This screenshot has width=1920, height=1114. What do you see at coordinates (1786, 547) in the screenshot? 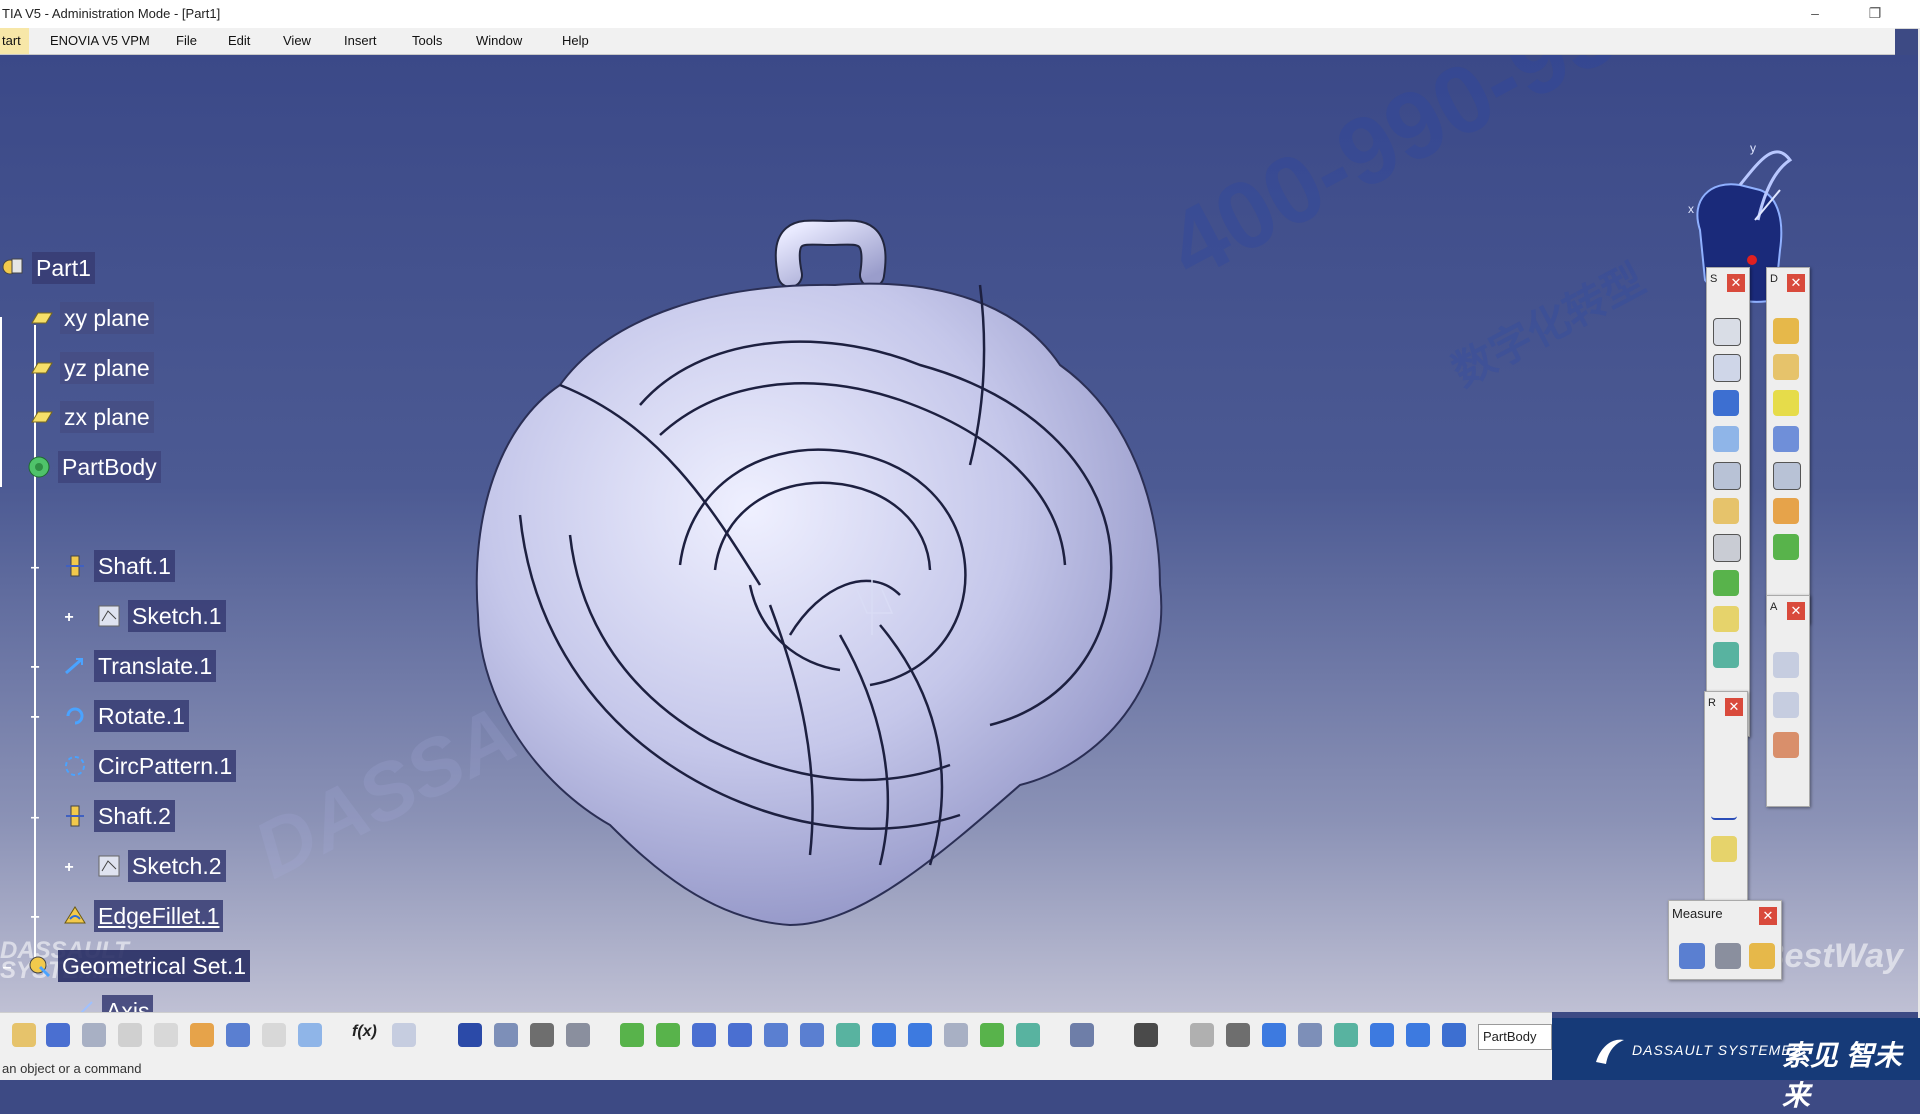
I see `remove-face-icon` at bounding box center [1786, 547].